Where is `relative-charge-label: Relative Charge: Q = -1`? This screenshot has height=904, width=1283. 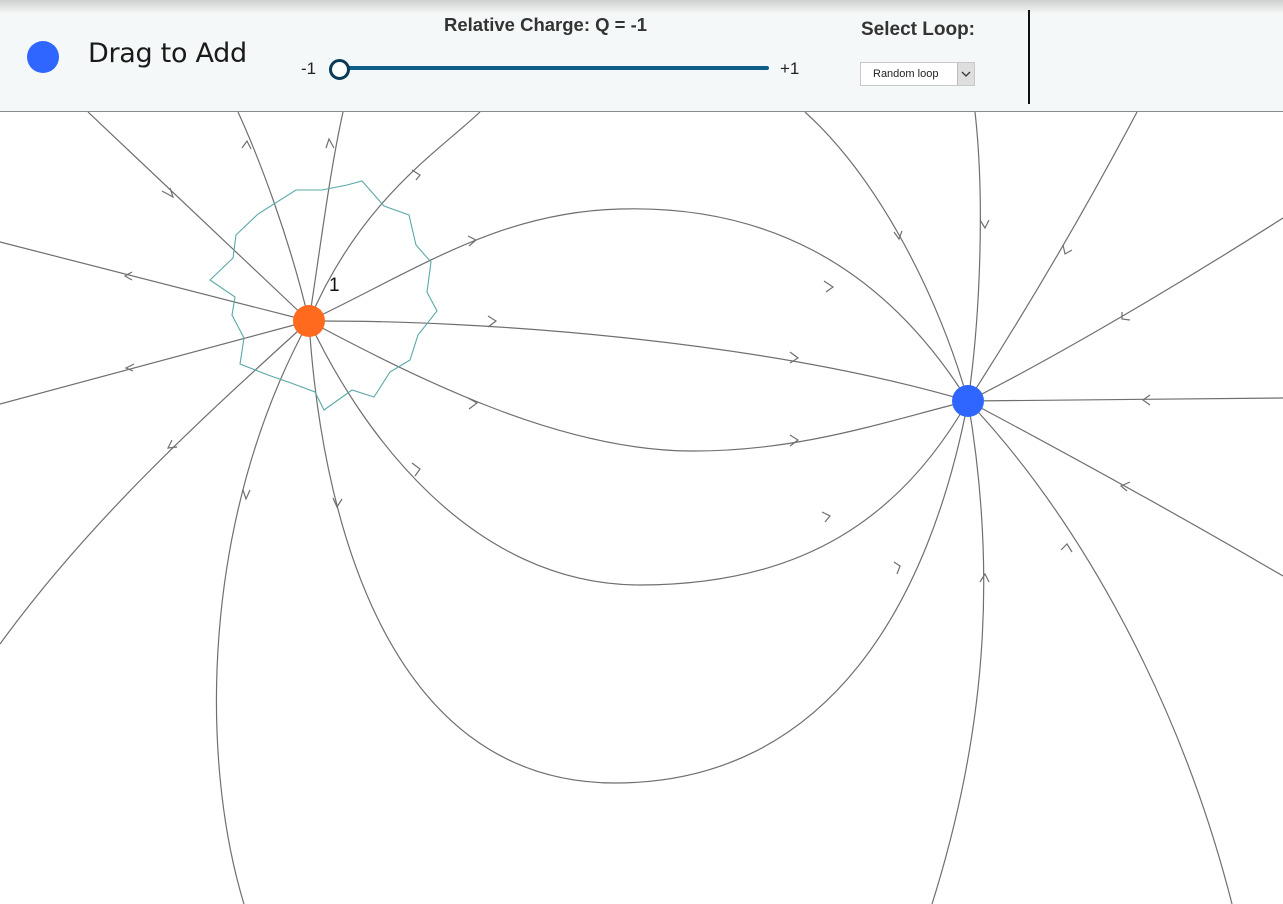 relative-charge-label: Relative Charge: Q = -1 is located at coordinates (546, 24).